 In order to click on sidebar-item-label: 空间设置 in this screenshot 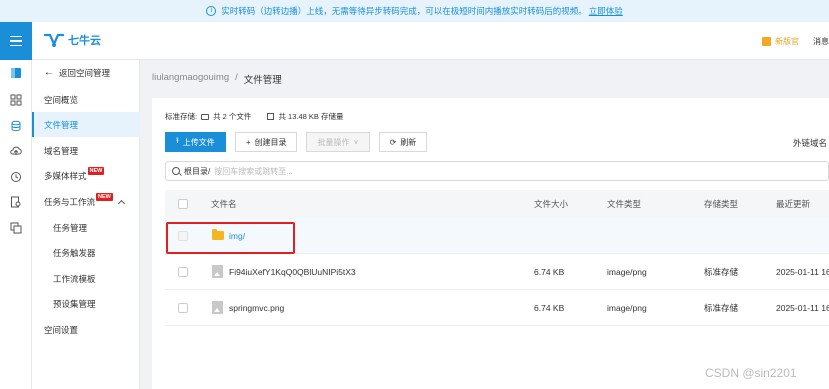, I will do `click(61, 329)`.